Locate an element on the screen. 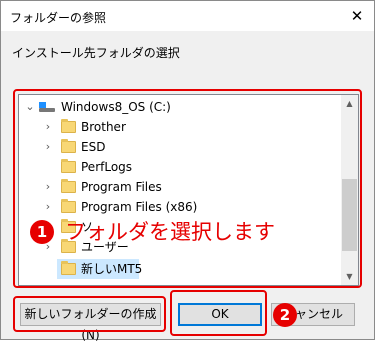 The image size is (375, 346). step-1-marker: 1 is located at coordinates (42, 232).